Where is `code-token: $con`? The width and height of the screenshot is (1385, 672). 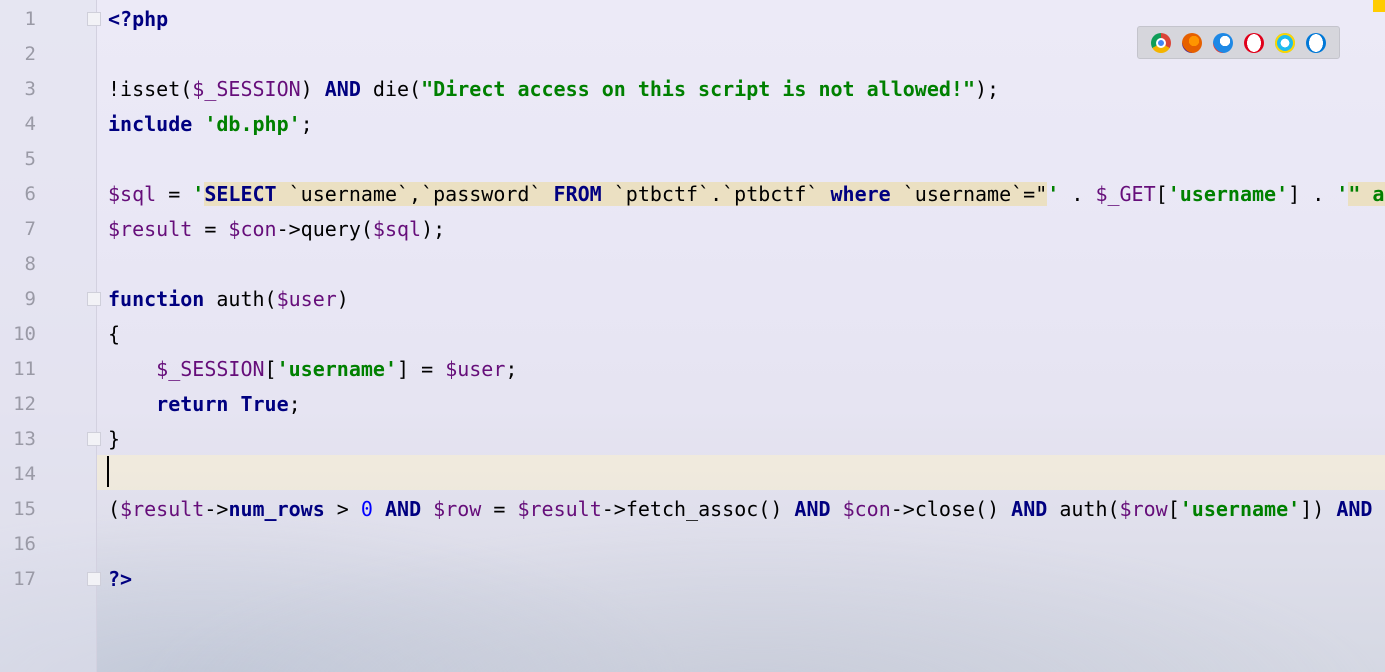
code-token: $con is located at coordinates (252, 229).